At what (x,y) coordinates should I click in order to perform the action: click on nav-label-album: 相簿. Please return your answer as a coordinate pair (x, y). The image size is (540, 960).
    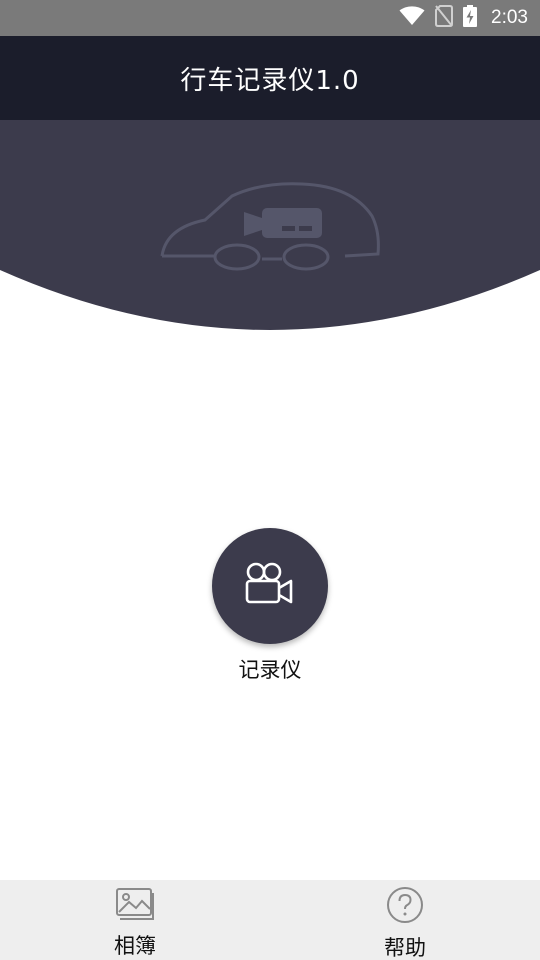
    Looking at the image, I should click on (135, 946).